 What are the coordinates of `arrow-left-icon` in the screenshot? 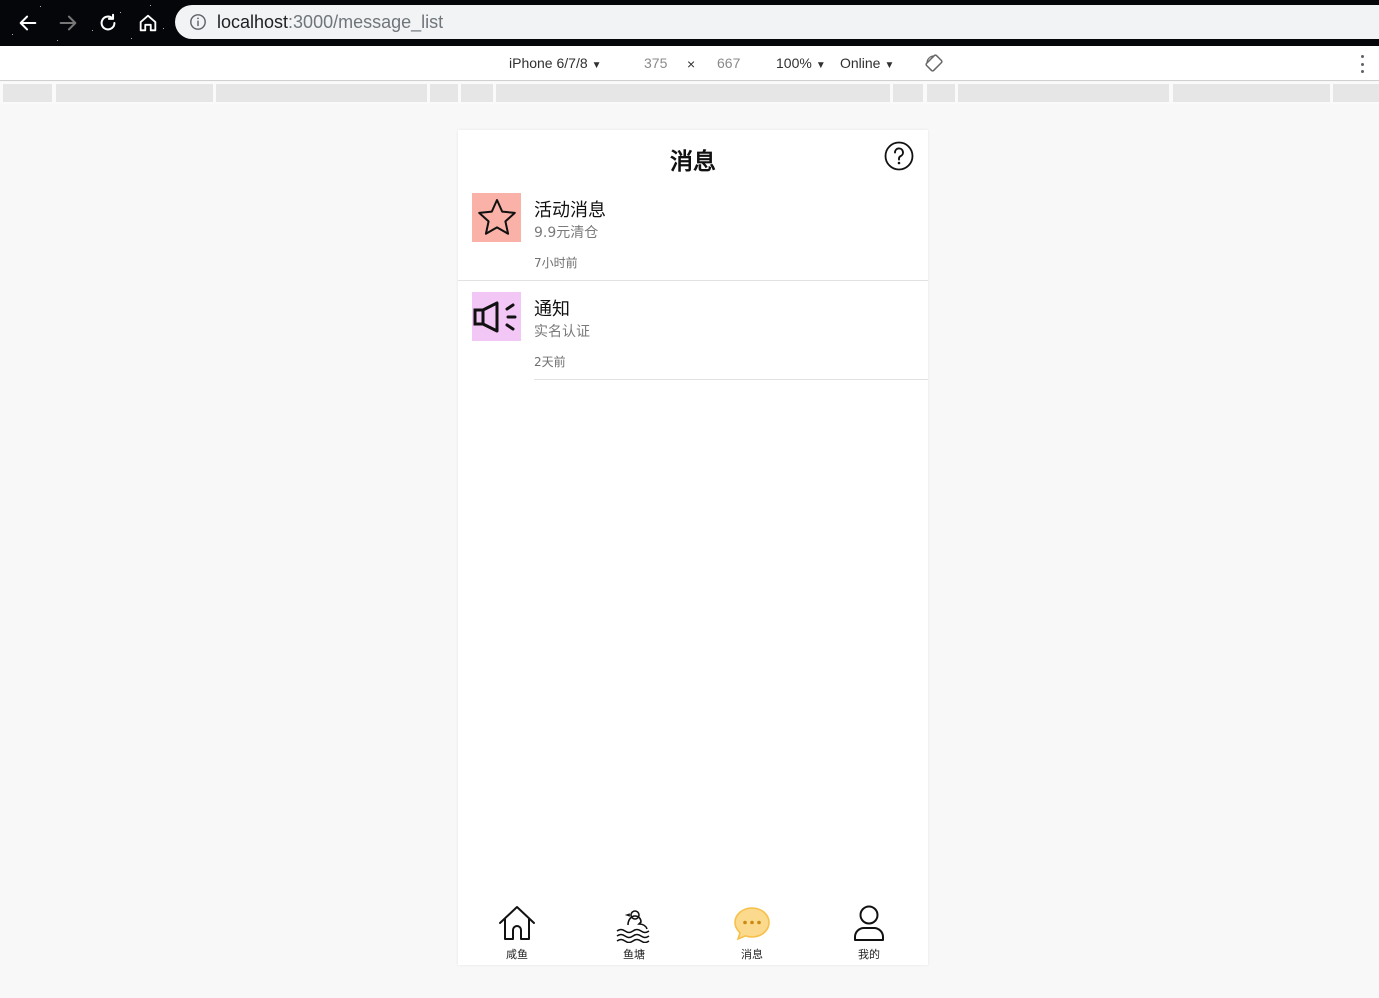 It's located at (28, 23).